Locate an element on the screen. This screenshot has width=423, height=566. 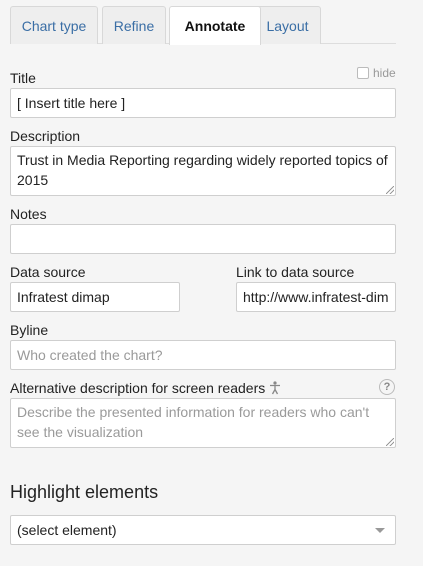
highlight-select-value: (select element) is located at coordinates (67, 530).